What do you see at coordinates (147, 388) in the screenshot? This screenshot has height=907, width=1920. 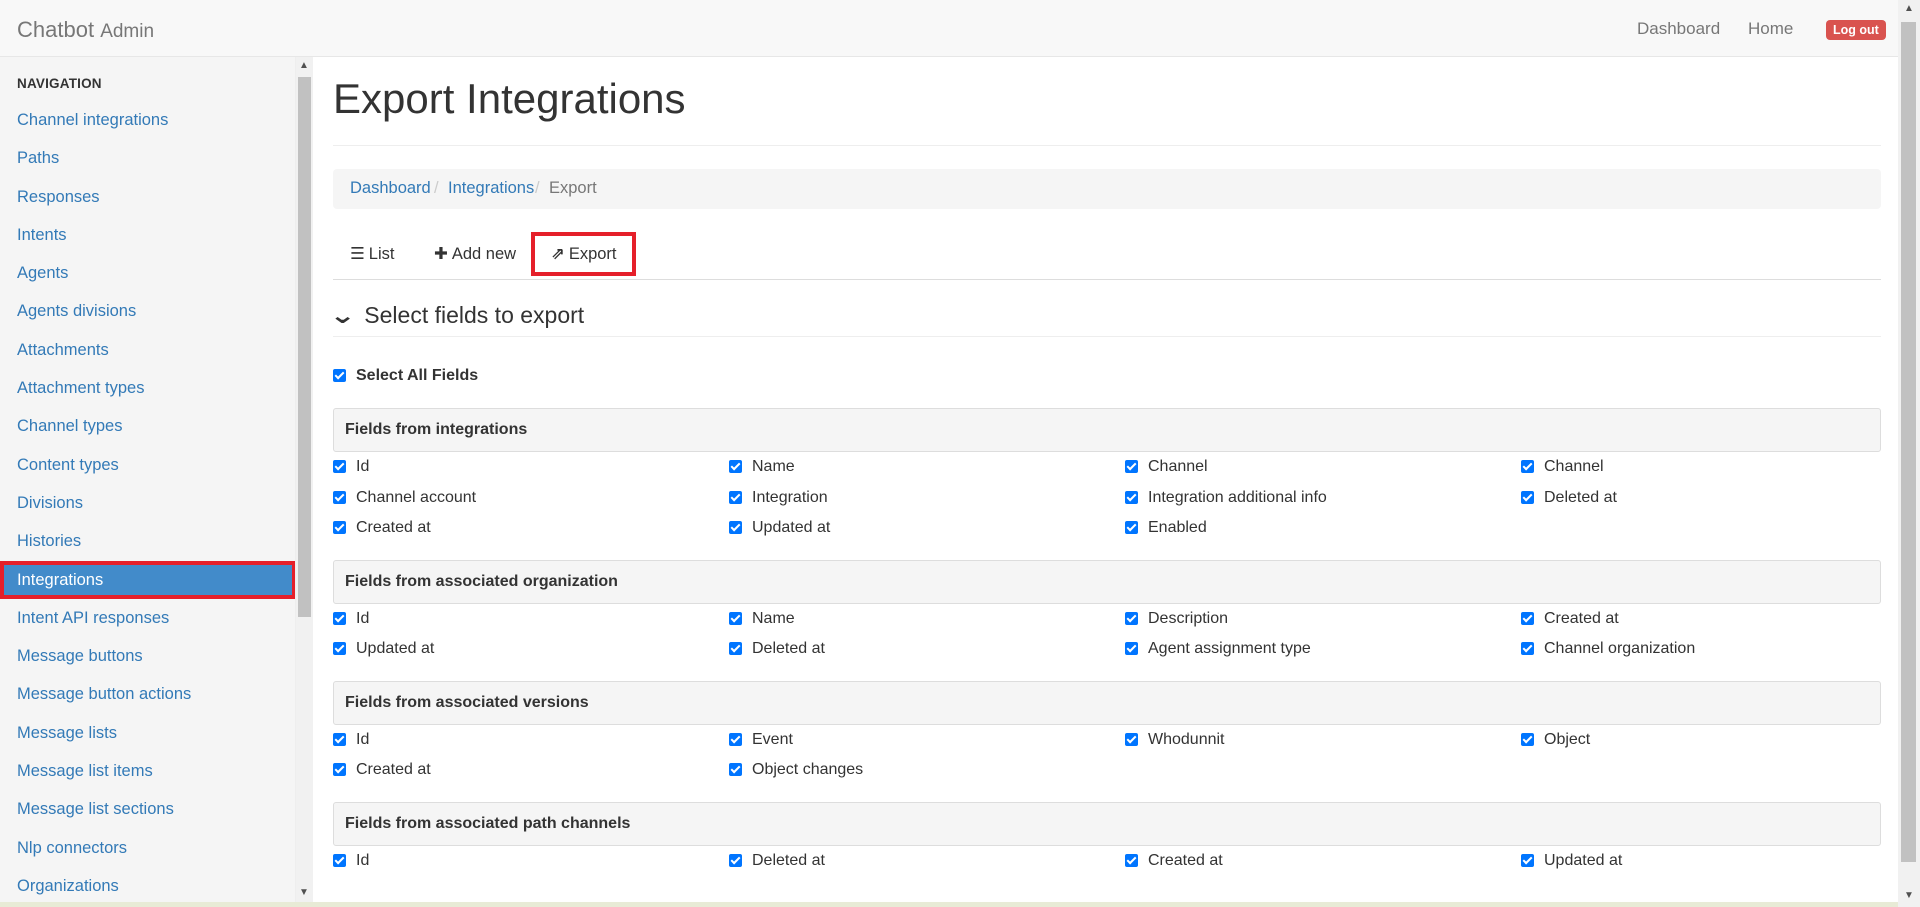 I see `sidebar-item-attachment-types: Attachment types` at bounding box center [147, 388].